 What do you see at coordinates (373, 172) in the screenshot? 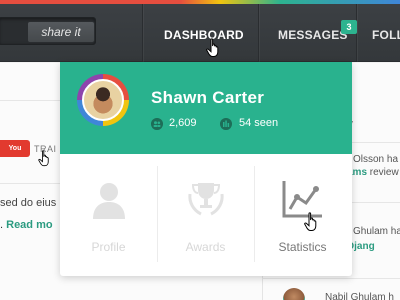
I see `activity-line: ams review` at bounding box center [373, 172].